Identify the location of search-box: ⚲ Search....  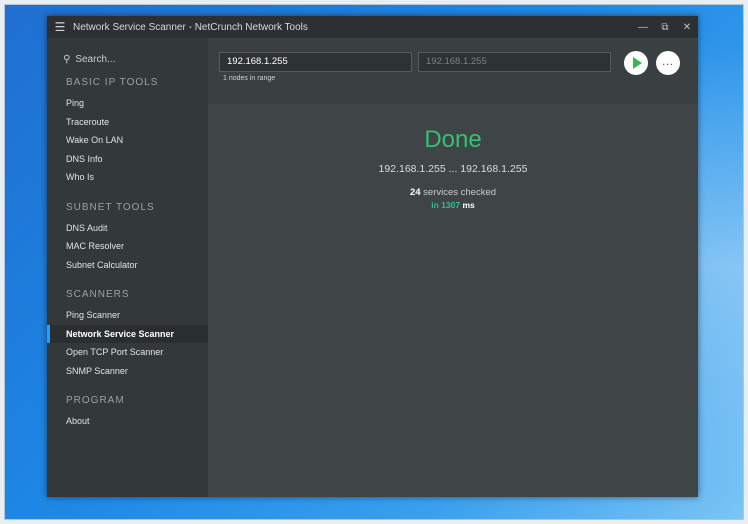
(127, 59).